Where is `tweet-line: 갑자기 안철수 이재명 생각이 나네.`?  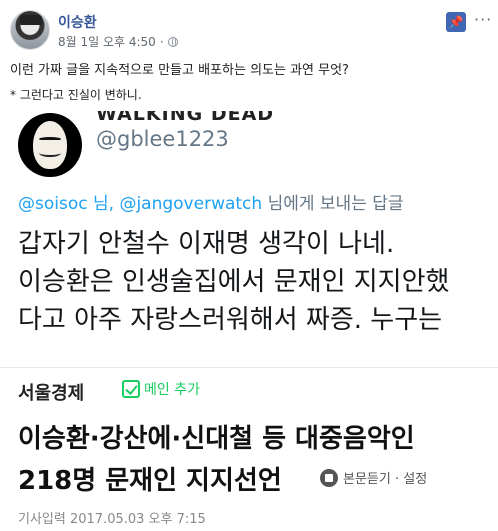 tweet-line: 갑자기 안철수 이재명 생각이 나네. is located at coordinates (206, 244).